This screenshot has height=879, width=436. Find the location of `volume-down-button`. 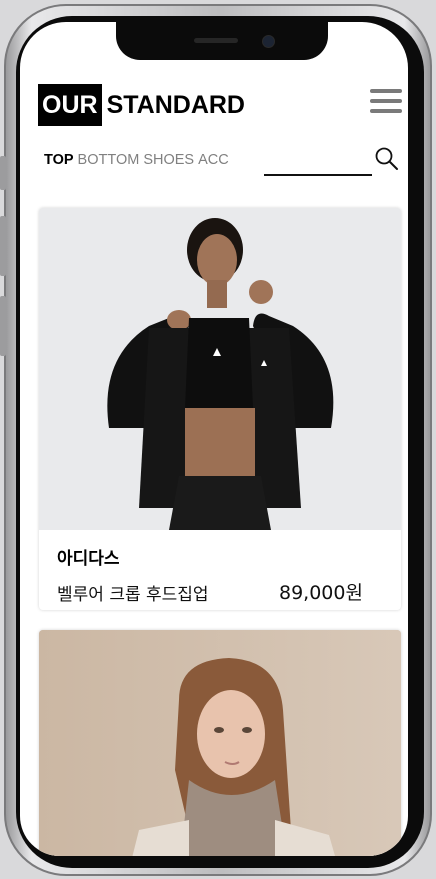

volume-down-button is located at coordinates (3, 326).